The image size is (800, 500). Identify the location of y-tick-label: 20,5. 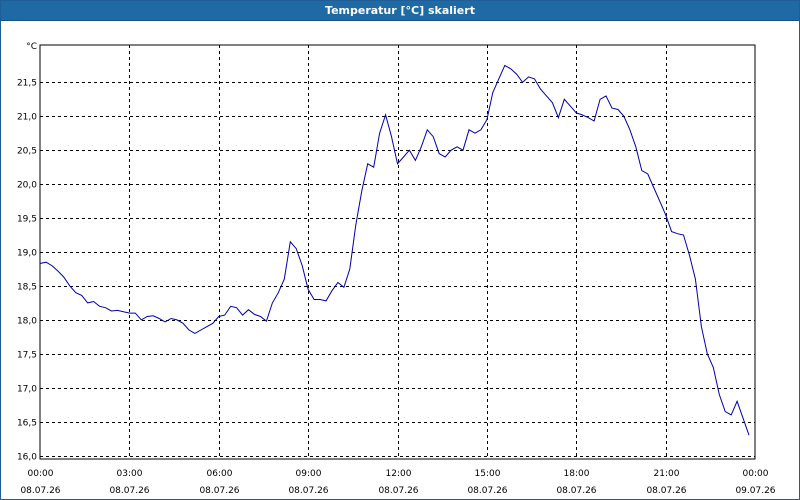
(27, 152).